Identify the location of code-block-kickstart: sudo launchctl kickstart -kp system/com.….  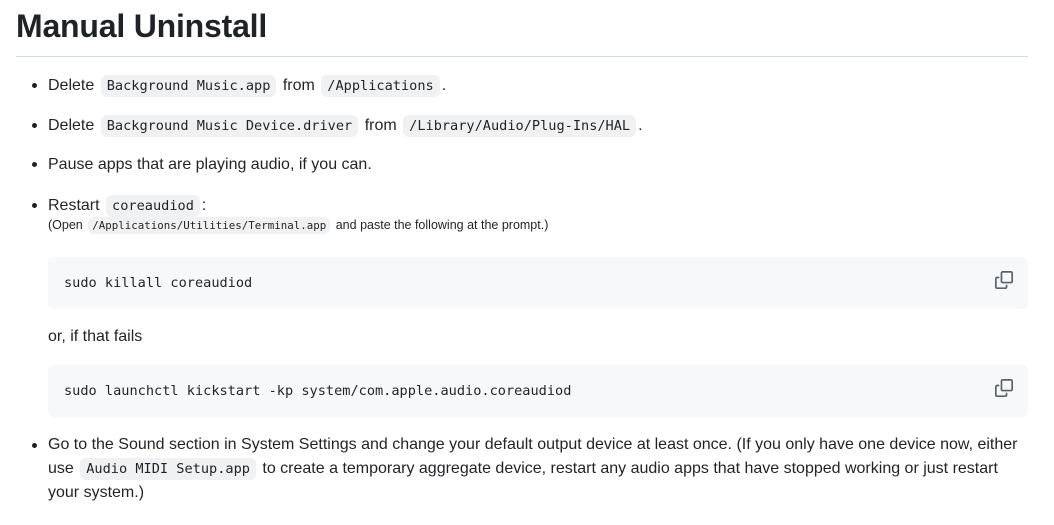
(538, 391).